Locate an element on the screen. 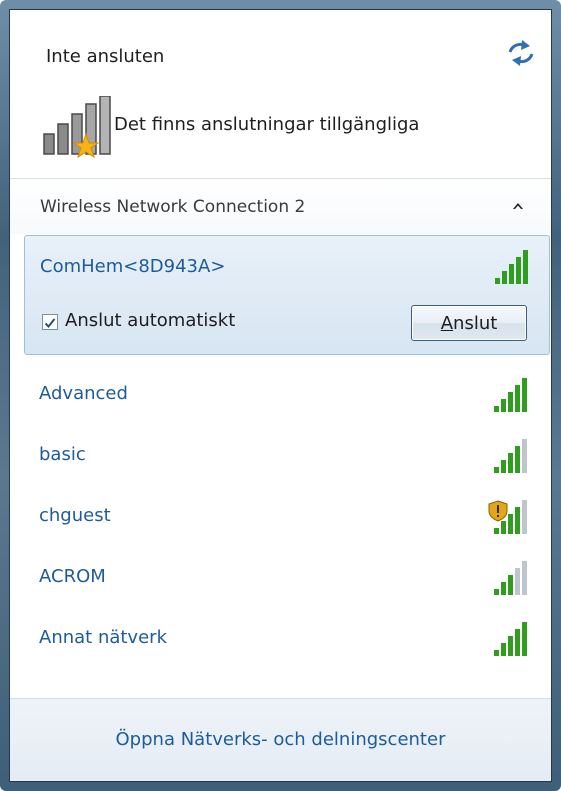  connect-button: Anslut is located at coordinates (469, 323).